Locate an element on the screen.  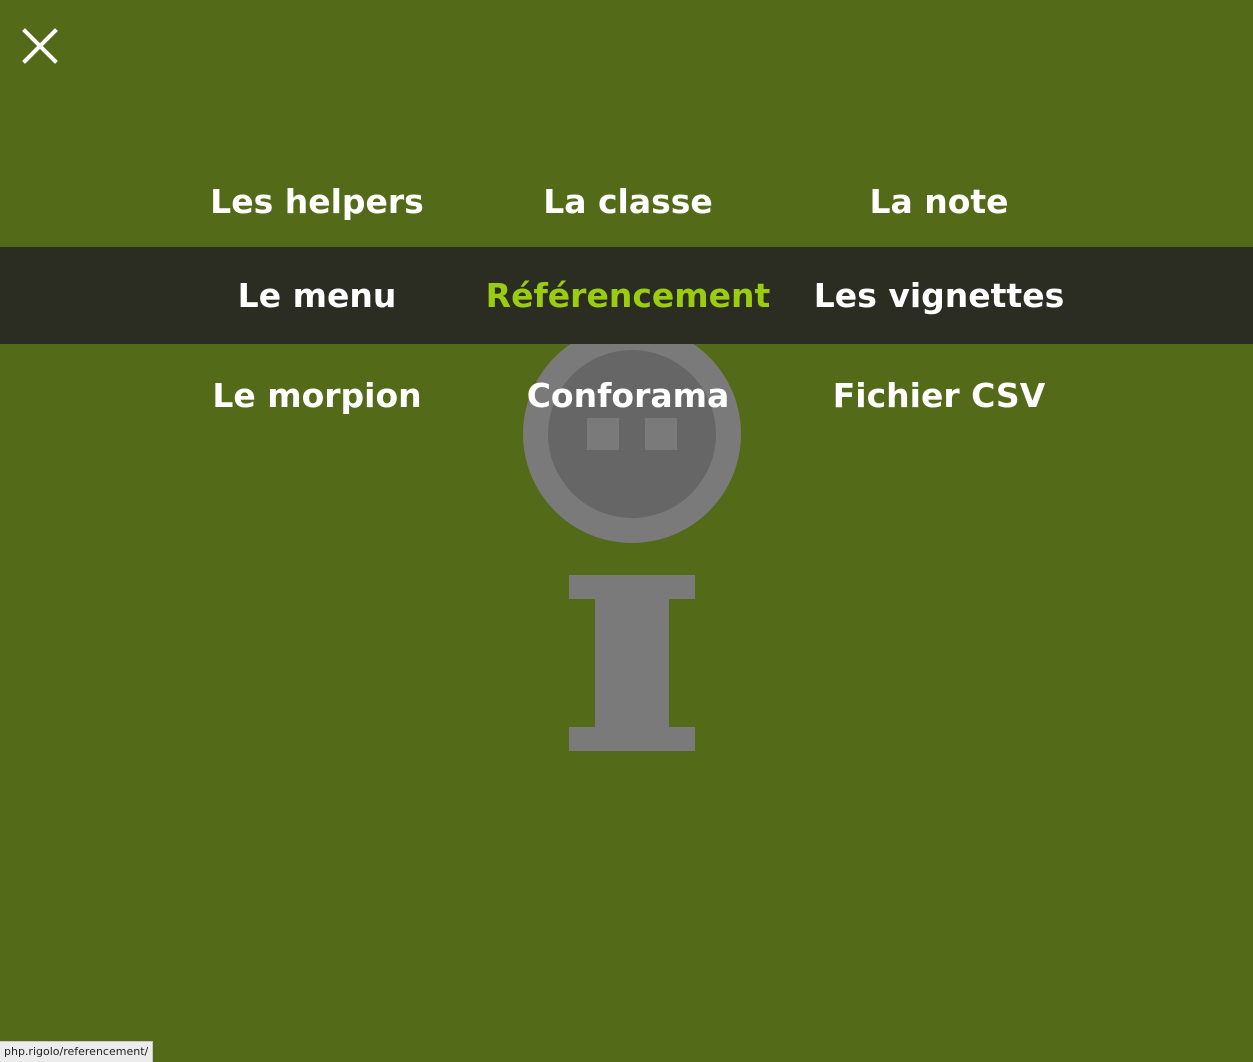
menu-item-referencement-active: Référencement is located at coordinates (628, 295).